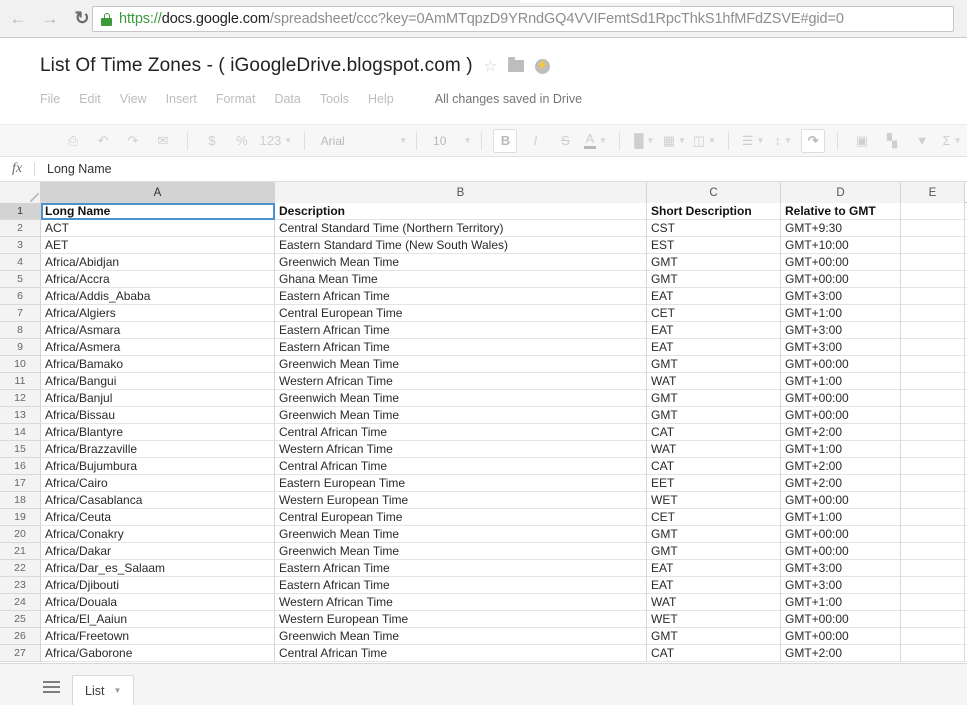 The height and width of the screenshot is (705, 967). I want to click on row-header-5: 5, so click(20, 279).